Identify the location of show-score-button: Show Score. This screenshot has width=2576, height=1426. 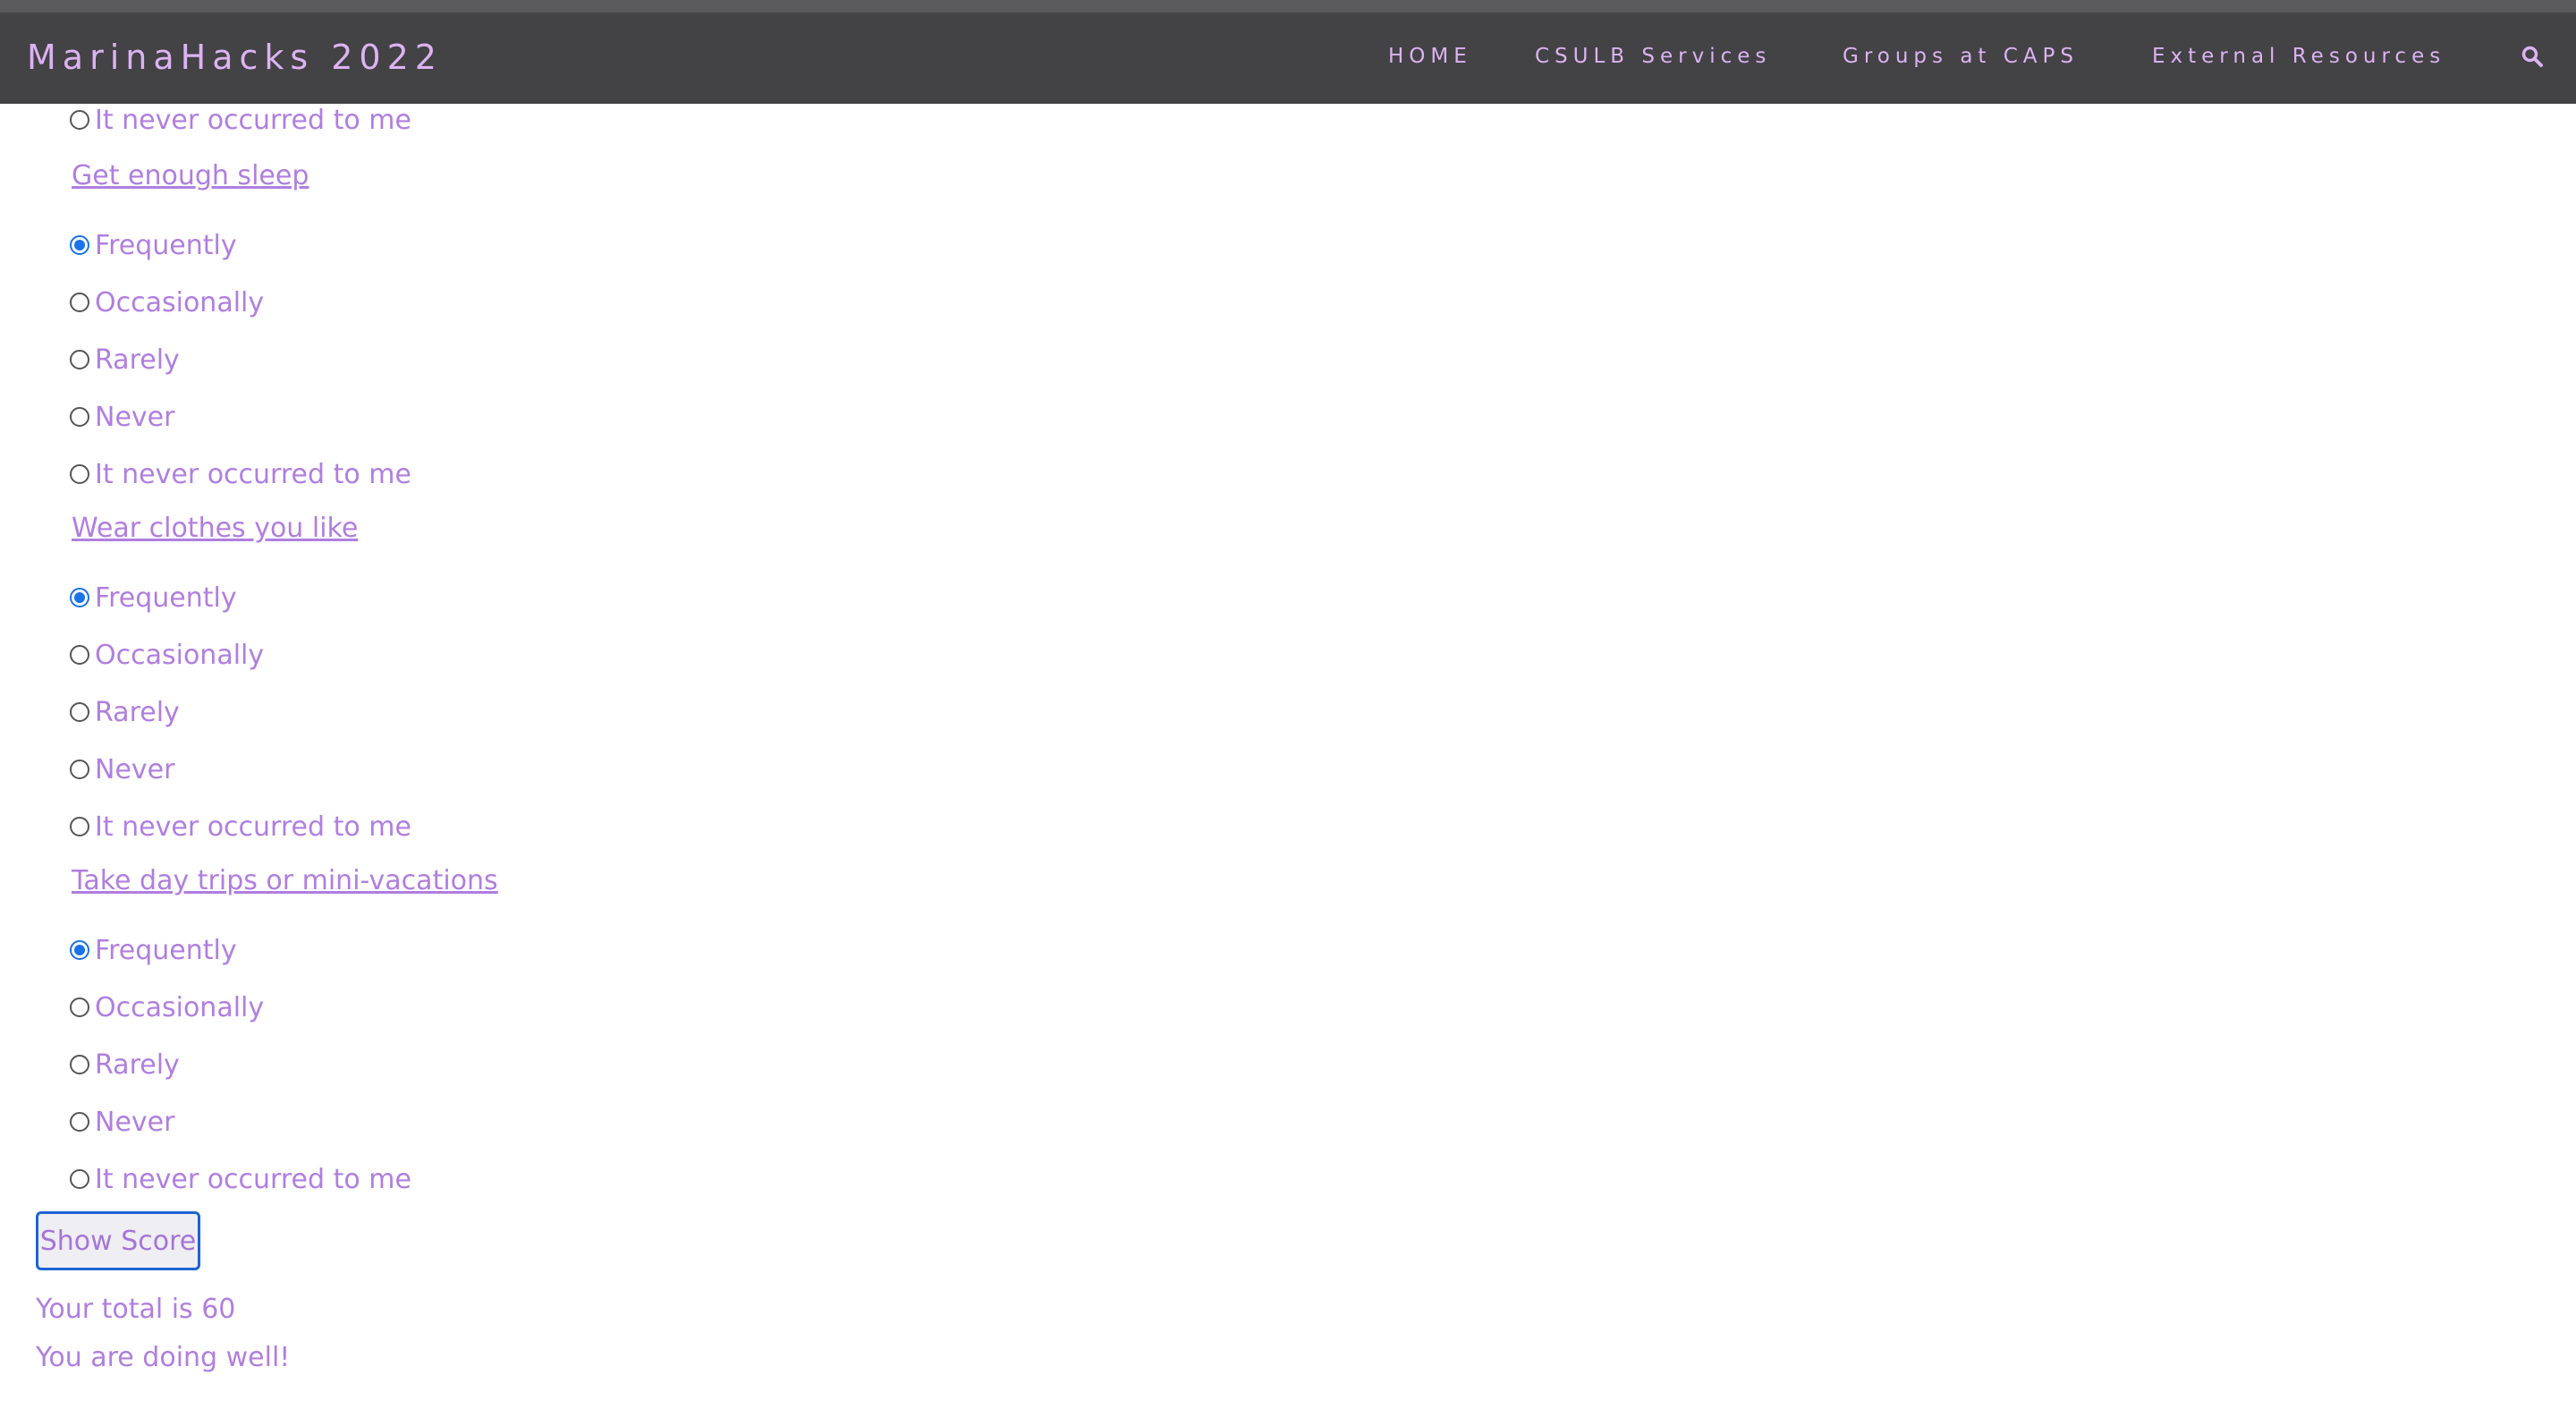
(118, 1240).